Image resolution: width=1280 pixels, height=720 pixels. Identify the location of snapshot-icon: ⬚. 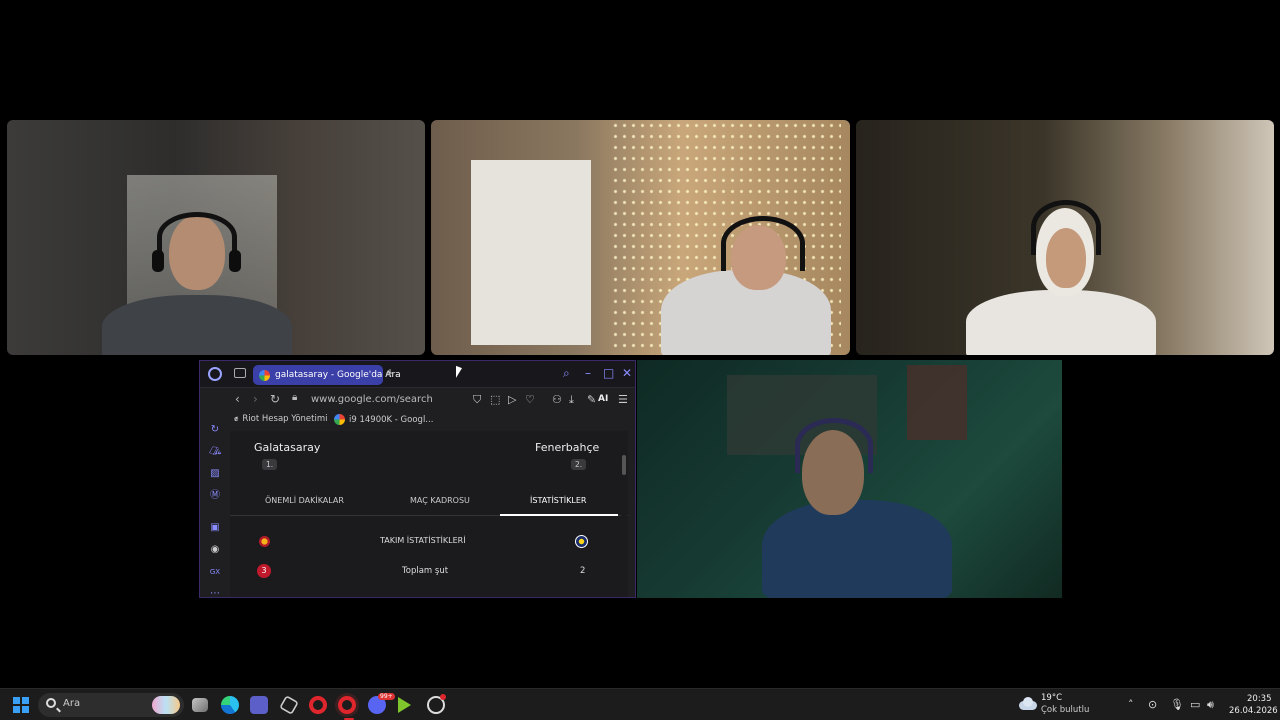
(495, 399).